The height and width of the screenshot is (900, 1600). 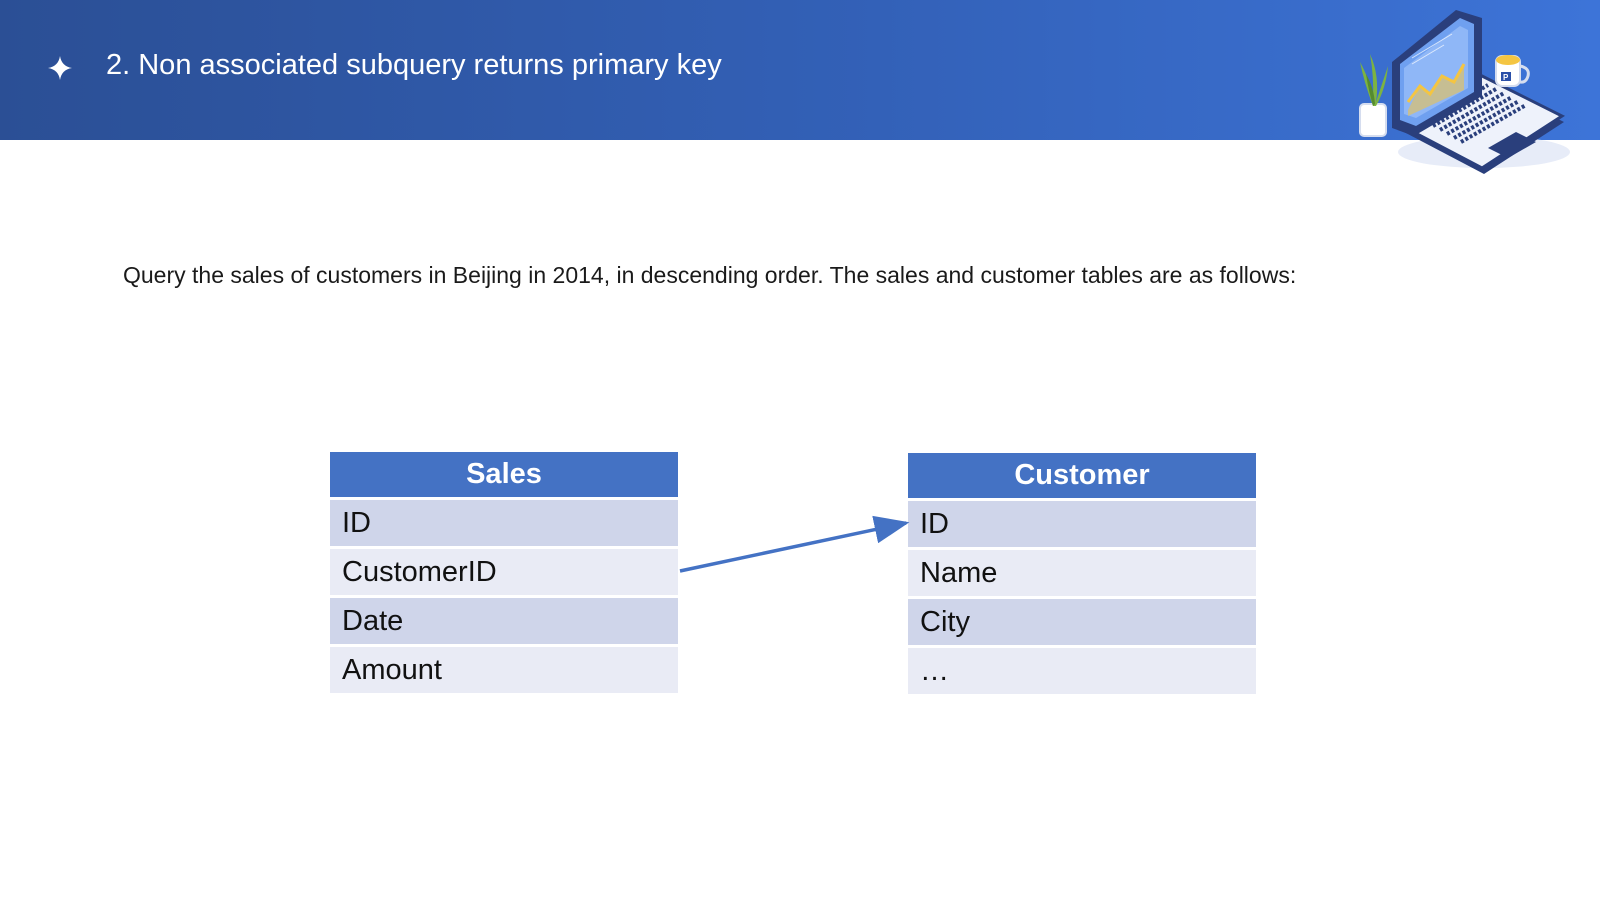 What do you see at coordinates (60, 68) in the screenshot?
I see `four-point-star-icon` at bounding box center [60, 68].